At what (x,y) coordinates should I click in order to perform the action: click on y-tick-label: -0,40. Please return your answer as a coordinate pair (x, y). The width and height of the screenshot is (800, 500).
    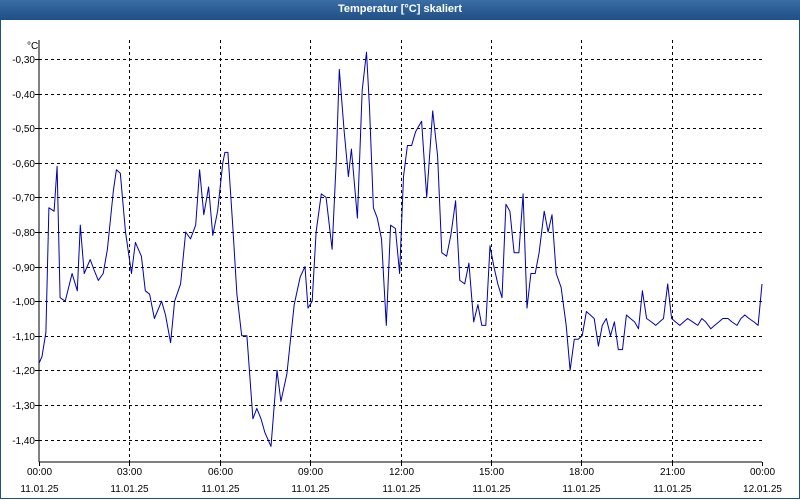
    Looking at the image, I should click on (23, 95).